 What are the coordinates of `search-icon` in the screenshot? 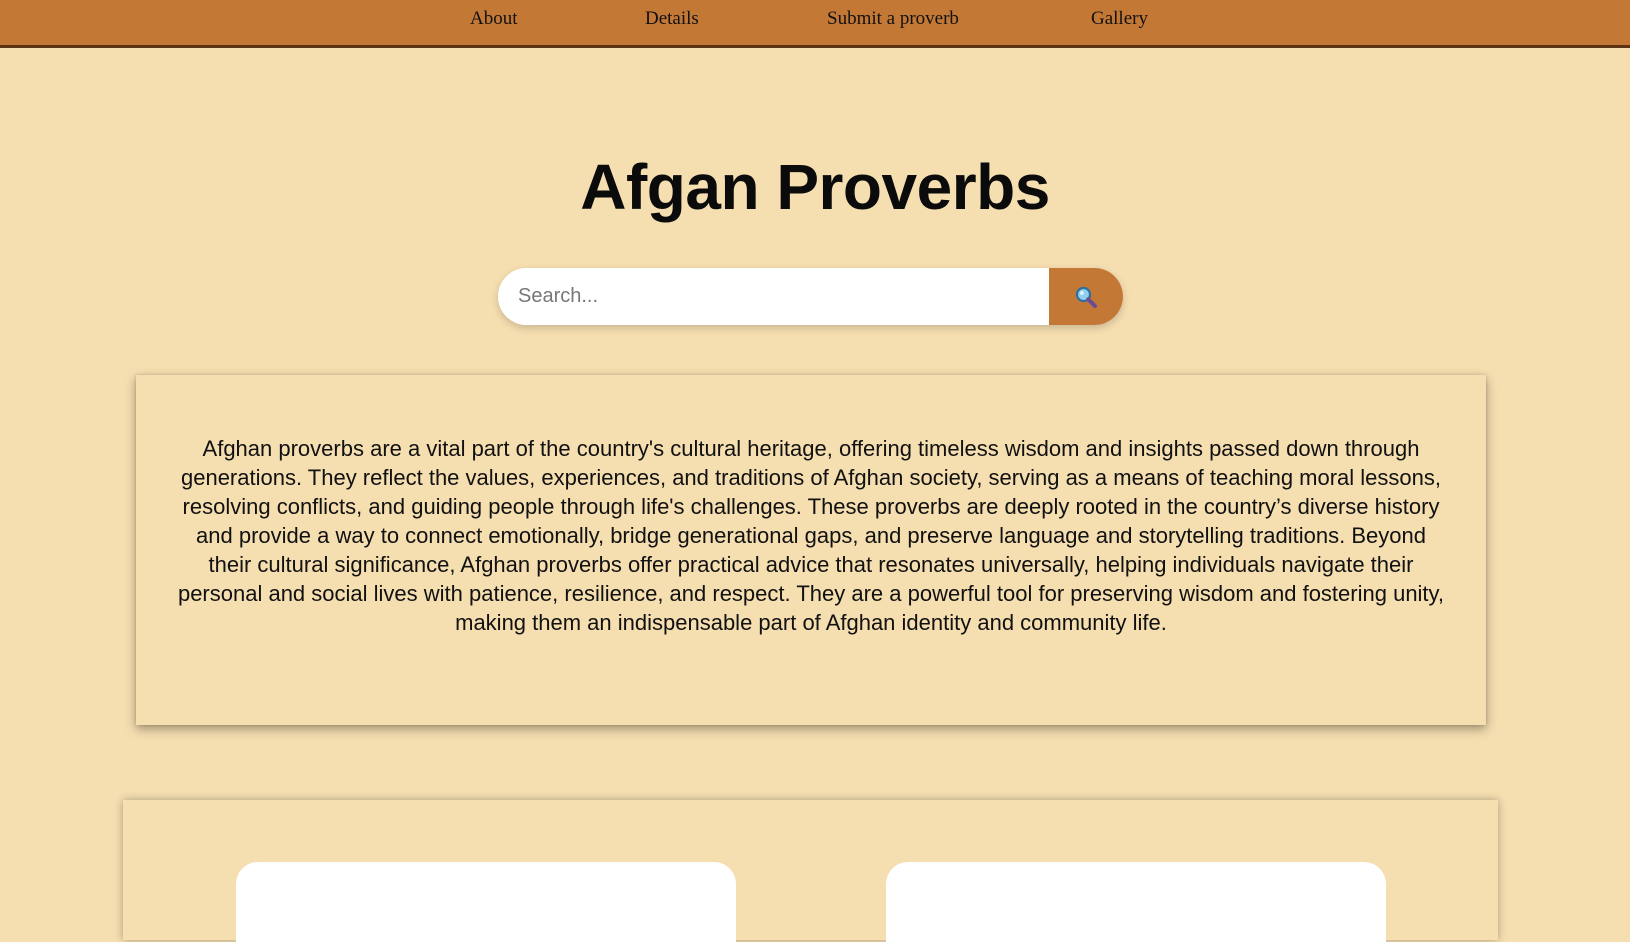 It's located at (1086, 297).